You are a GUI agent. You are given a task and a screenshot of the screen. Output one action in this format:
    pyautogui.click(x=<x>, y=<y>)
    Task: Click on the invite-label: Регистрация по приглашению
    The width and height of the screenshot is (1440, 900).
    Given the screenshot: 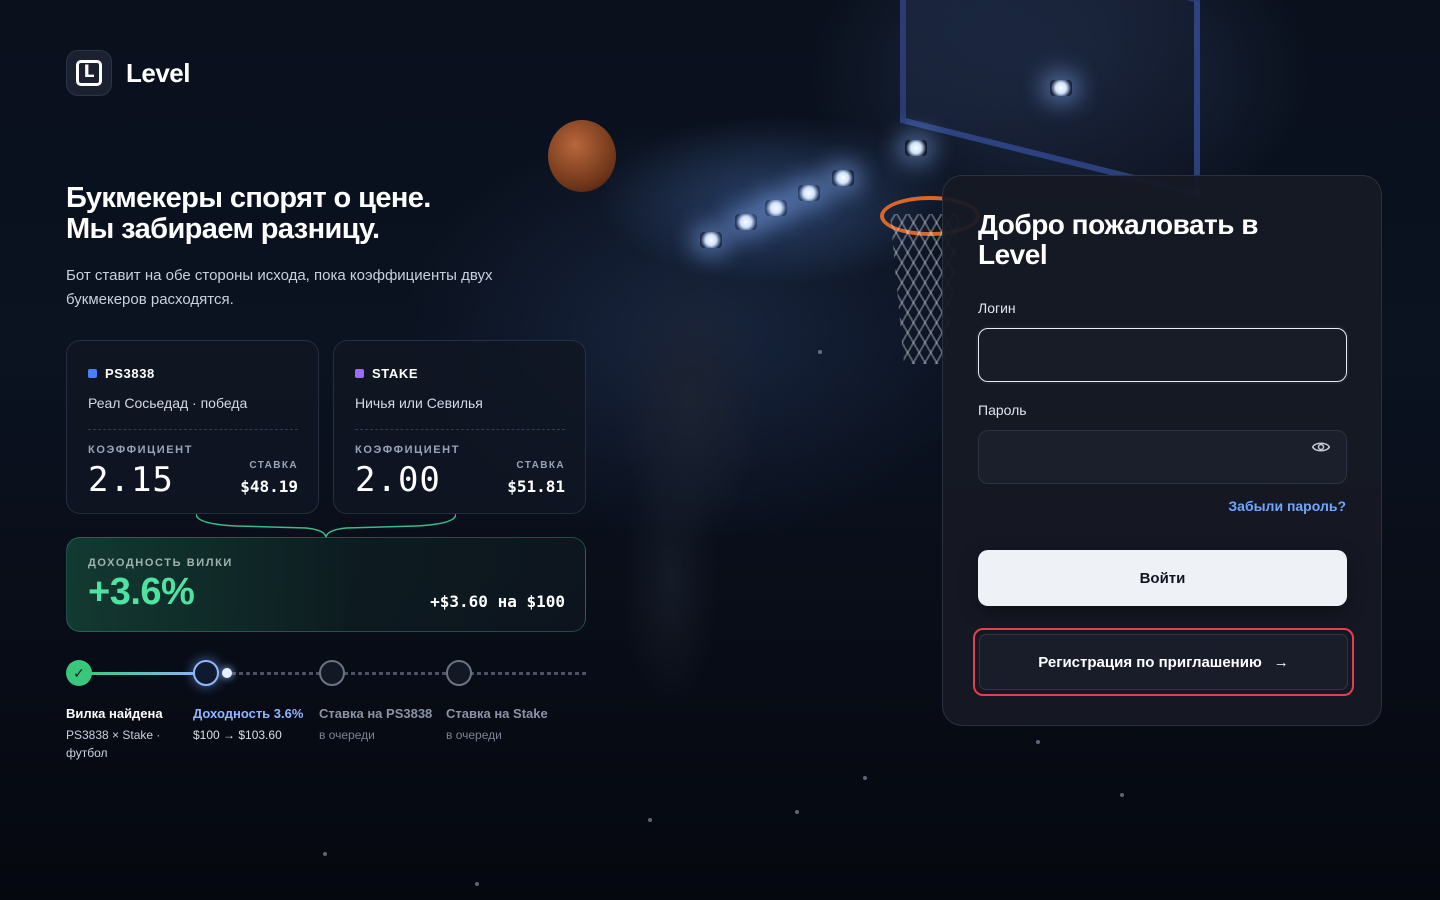 What is the action you would take?
    pyautogui.click(x=1150, y=662)
    